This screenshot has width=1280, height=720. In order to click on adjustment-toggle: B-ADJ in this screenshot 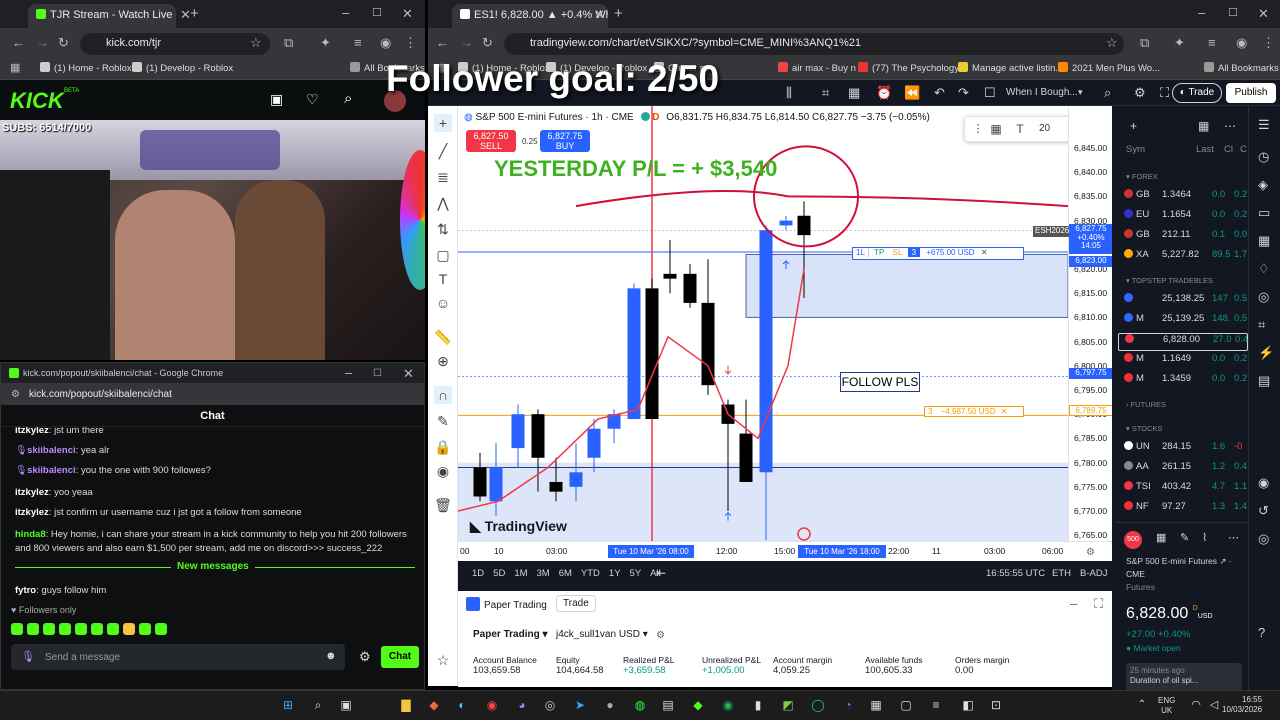, I will do `click(1093, 573)`.